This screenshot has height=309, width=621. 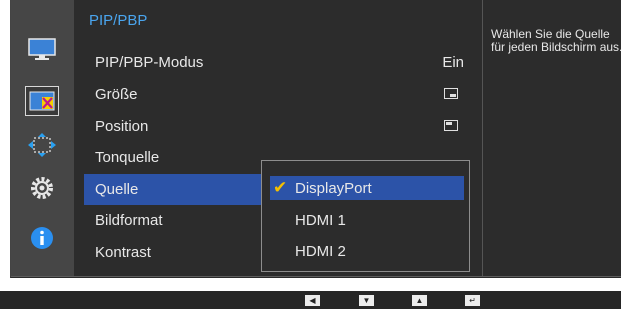 I want to click on bottom-nav-bar: ◀ ▼ ▲ ↵, so click(x=310, y=300).